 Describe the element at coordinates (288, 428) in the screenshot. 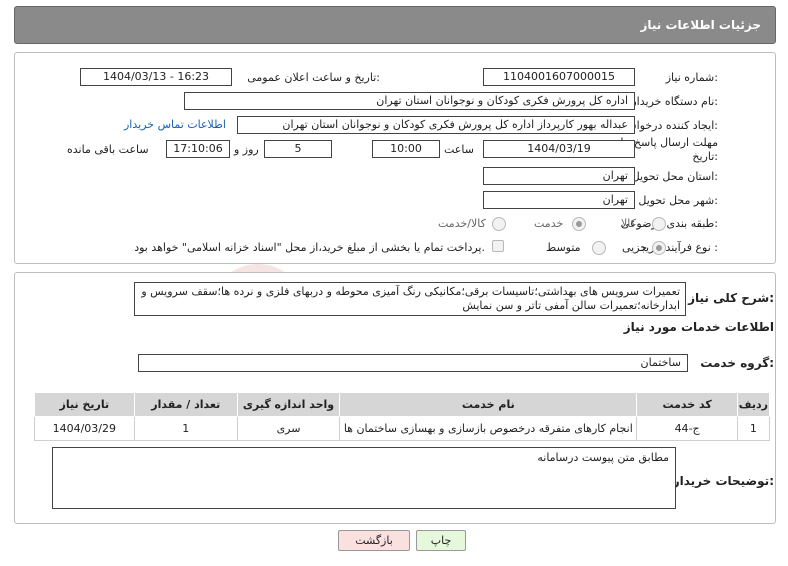

I see `cell-unit: سری` at that location.